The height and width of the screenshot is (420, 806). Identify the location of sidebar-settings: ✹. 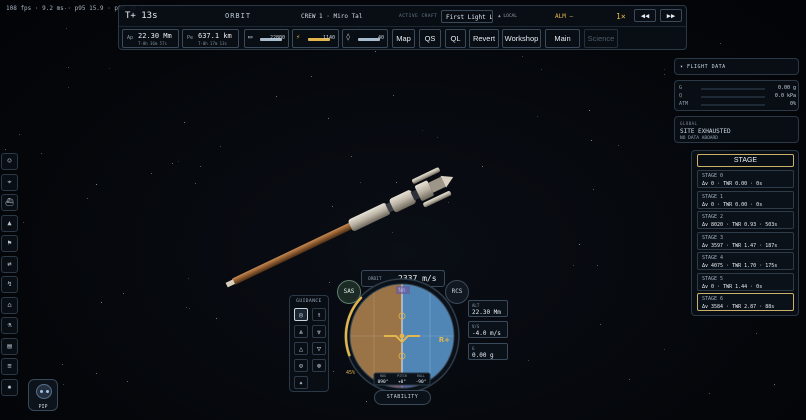
(9, 387).